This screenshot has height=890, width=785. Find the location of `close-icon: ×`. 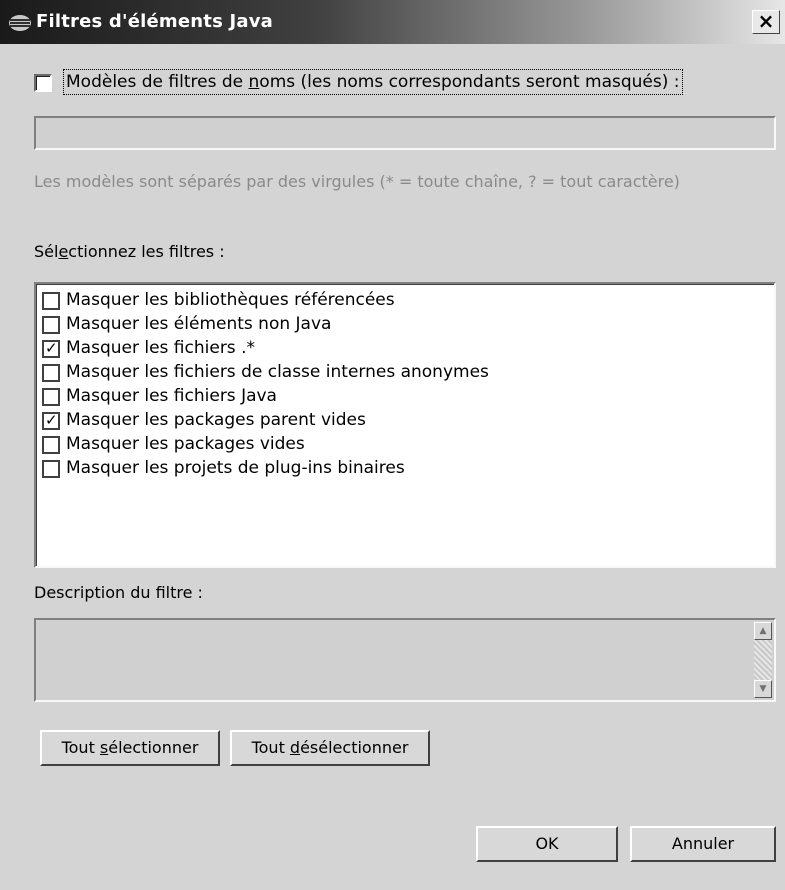

close-icon: × is located at coordinates (766, 21).